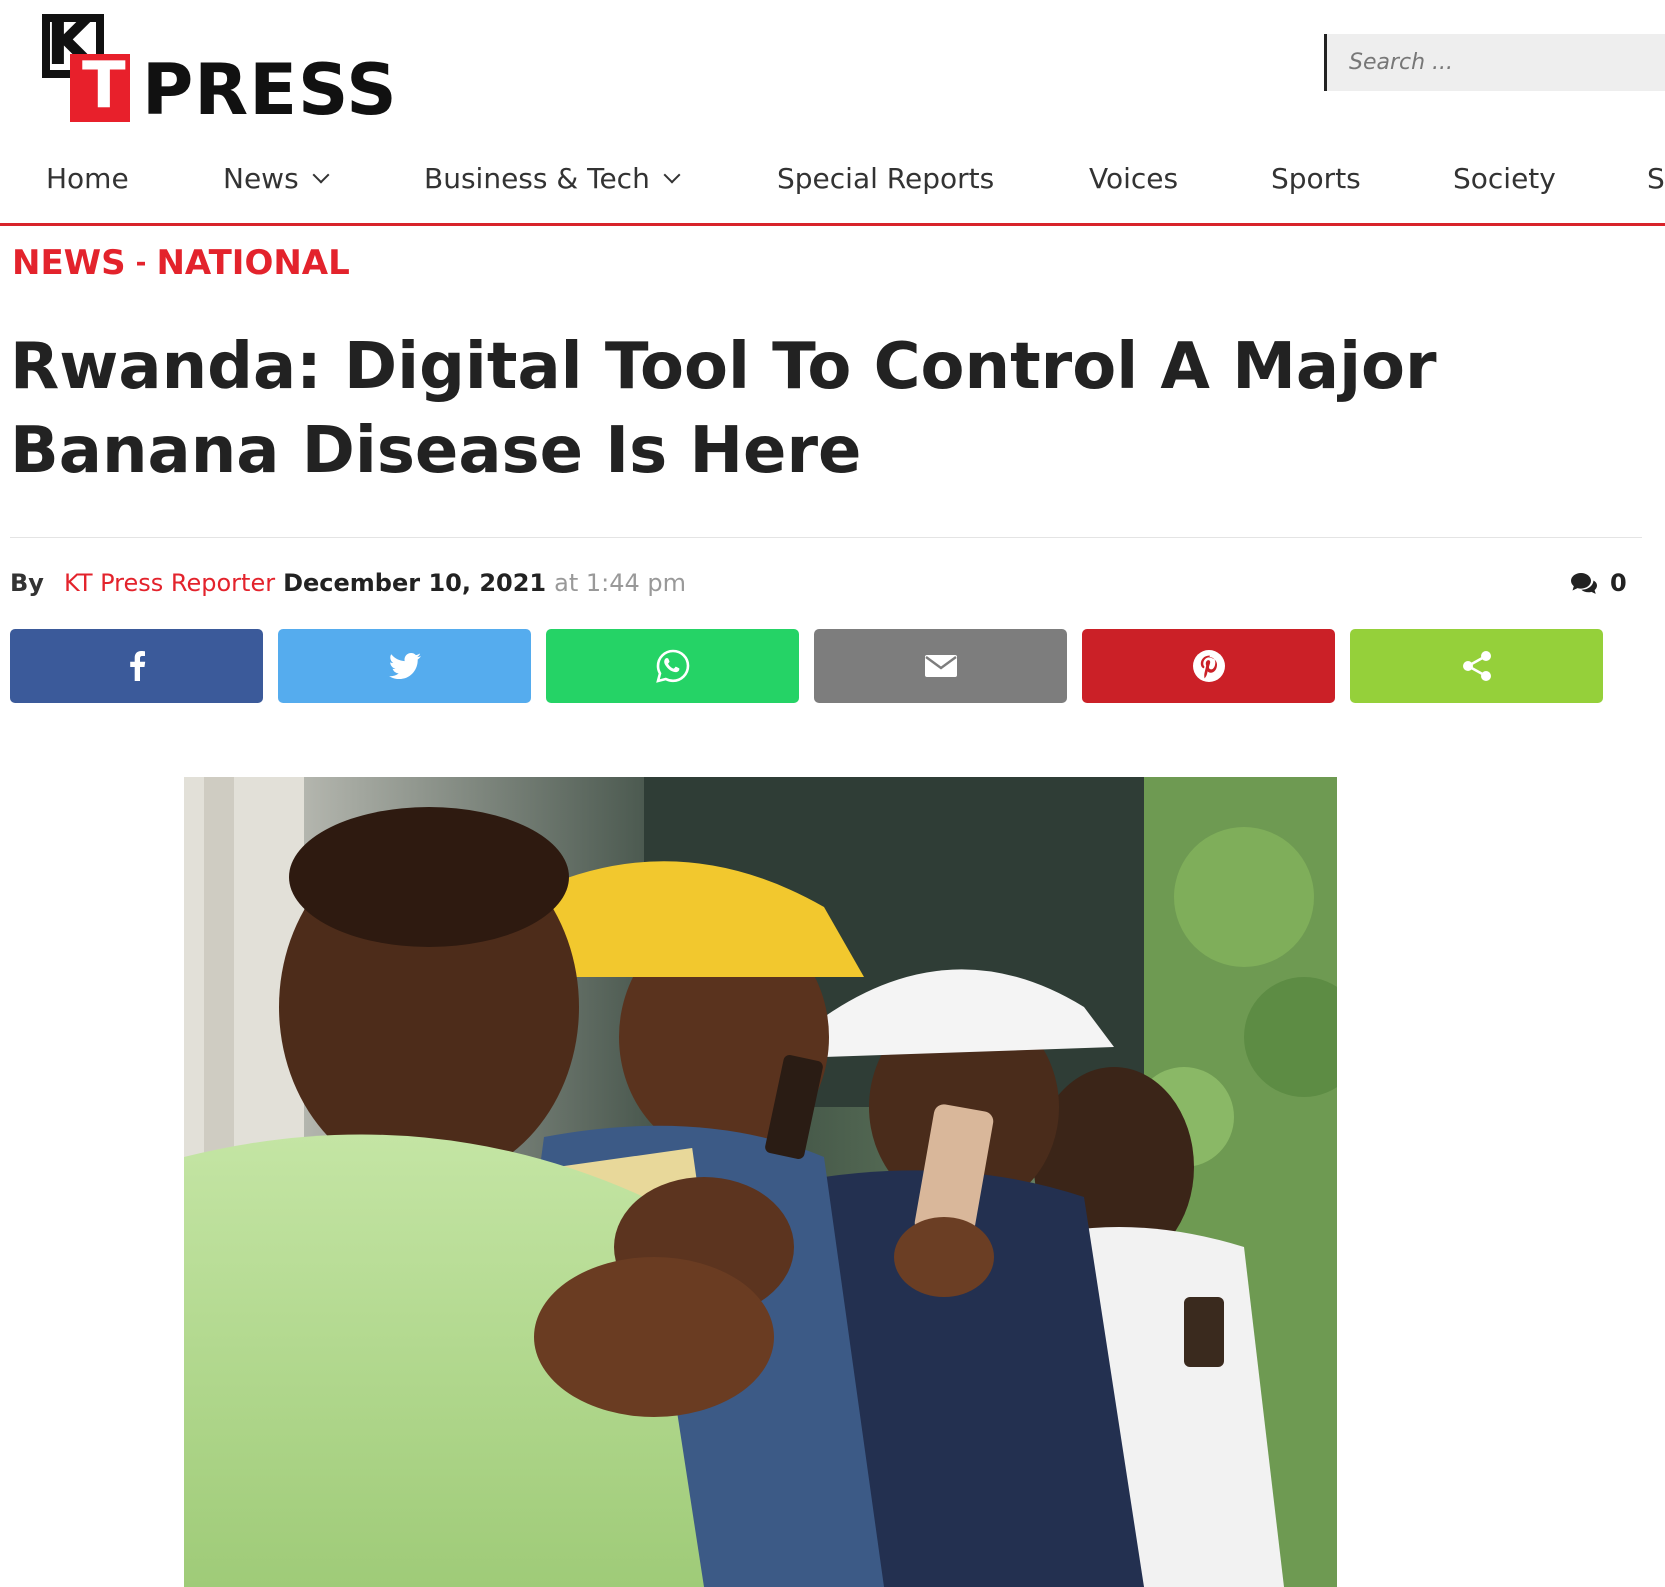  I want to click on whatsapp-share-button, so click(672, 666).